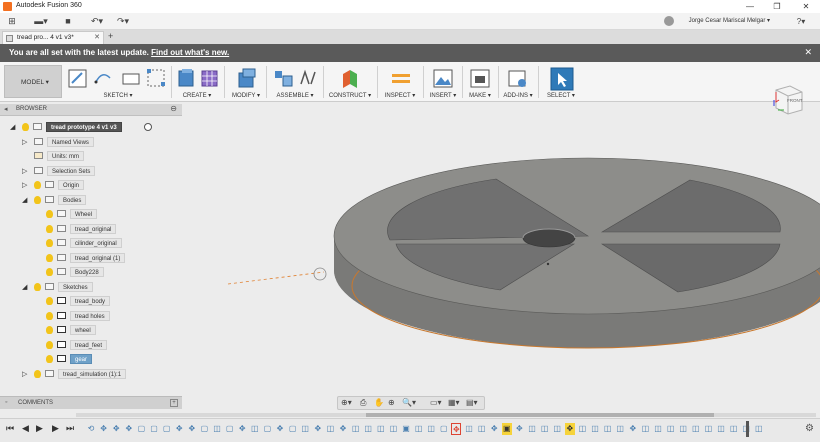 Image resolution: width=820 pixels, height=442 pixels. Describe the element at coordinates (363, 403) in the screenshot. I see `look-at-icon: ⎙` at that location.